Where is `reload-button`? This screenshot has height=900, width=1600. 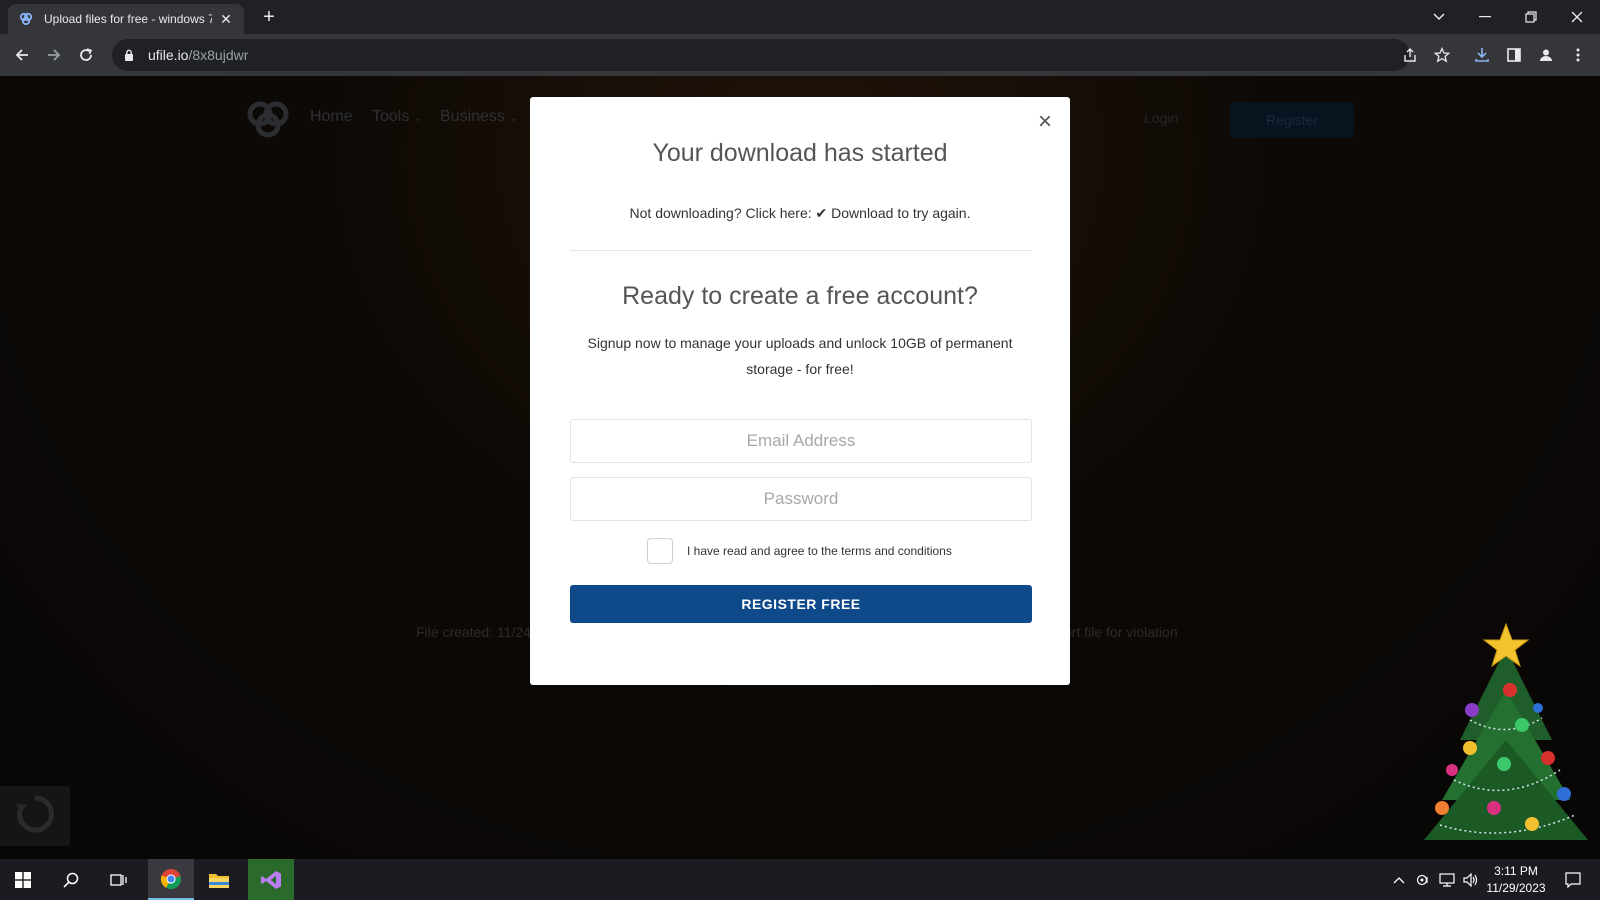 reload-button is located at coordinates (86, 55).